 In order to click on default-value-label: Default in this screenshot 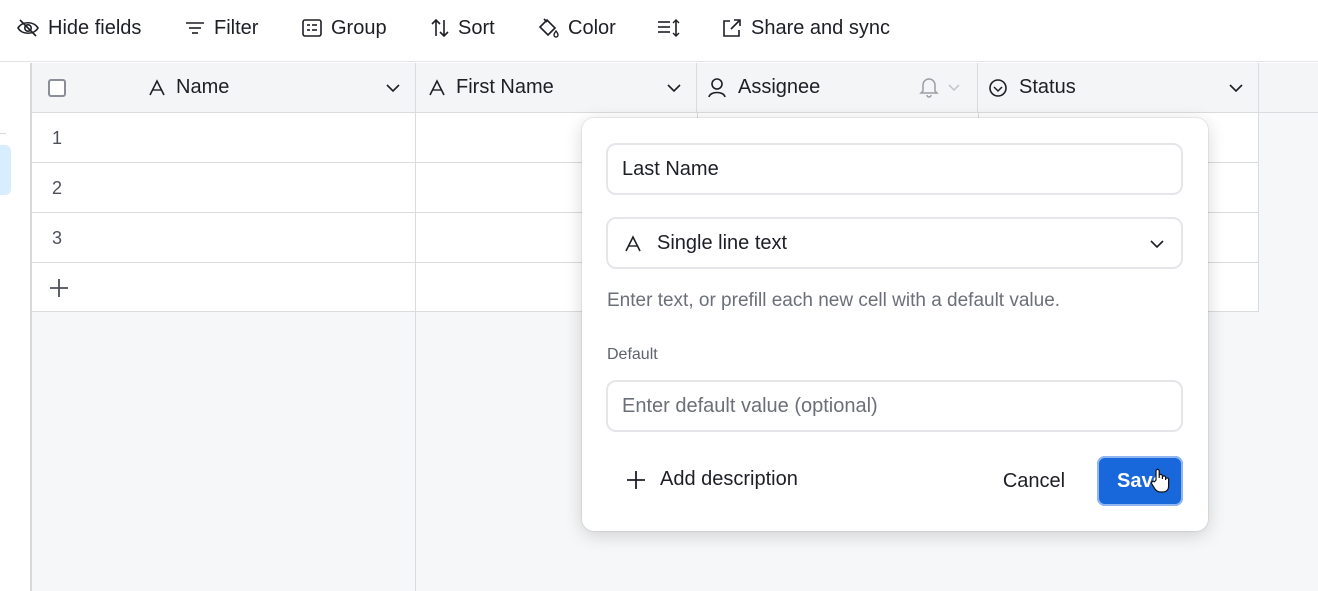, I will do `click(632, 354)`.